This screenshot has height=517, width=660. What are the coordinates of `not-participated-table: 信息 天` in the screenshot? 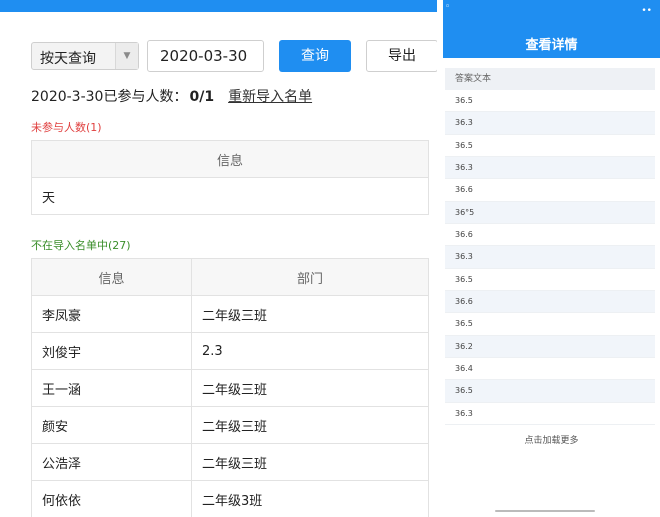 It's located at (230, 177).